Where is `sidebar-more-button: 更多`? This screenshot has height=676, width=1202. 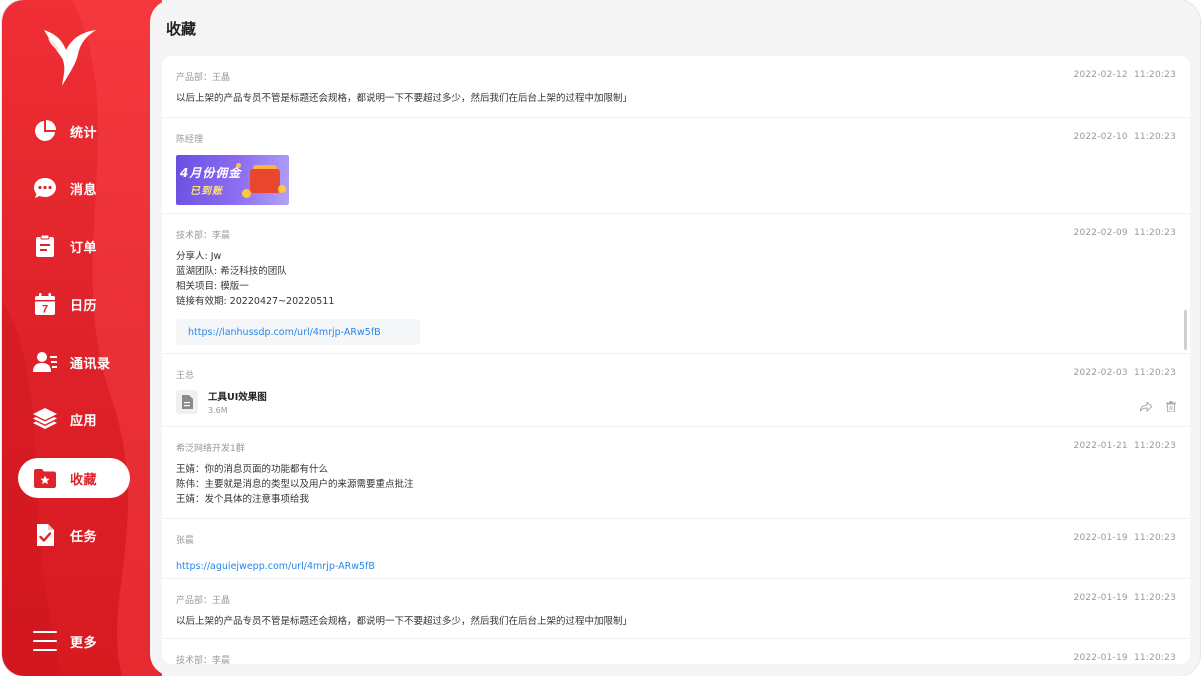 sidebar-more-button: 更多 is located at coordinates (74, 641).